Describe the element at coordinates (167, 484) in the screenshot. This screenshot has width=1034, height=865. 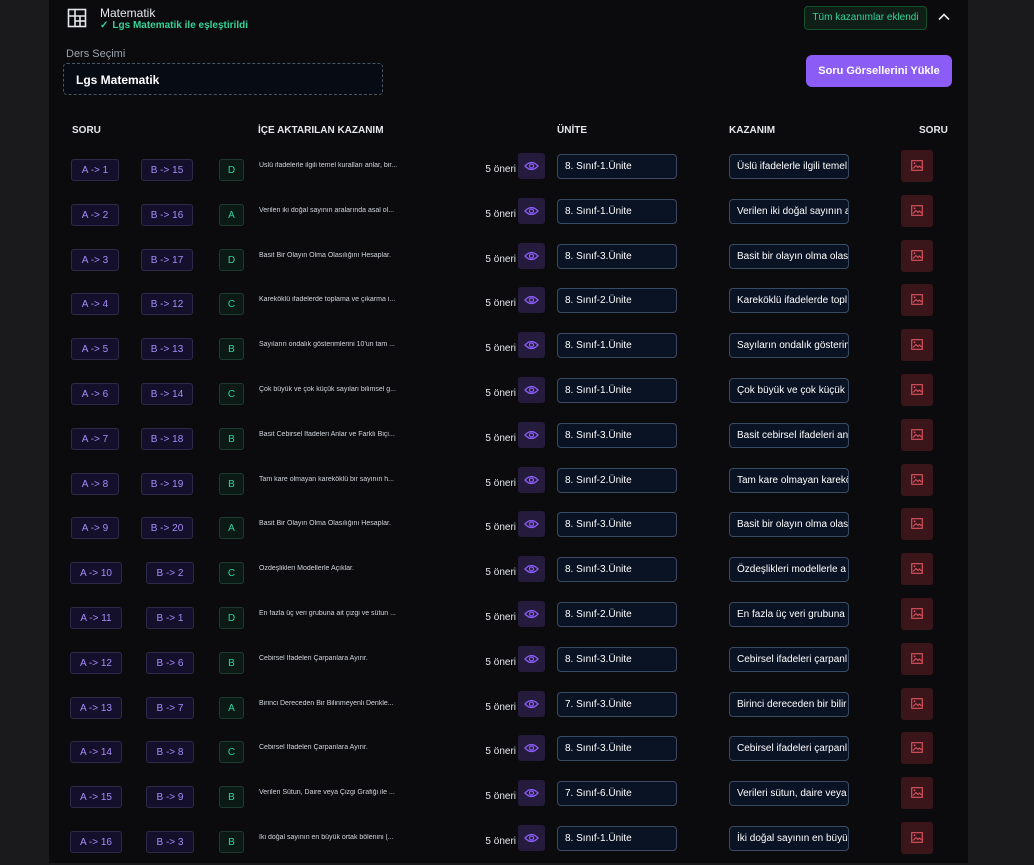
I see `chip-b: B -> 19` at that location.